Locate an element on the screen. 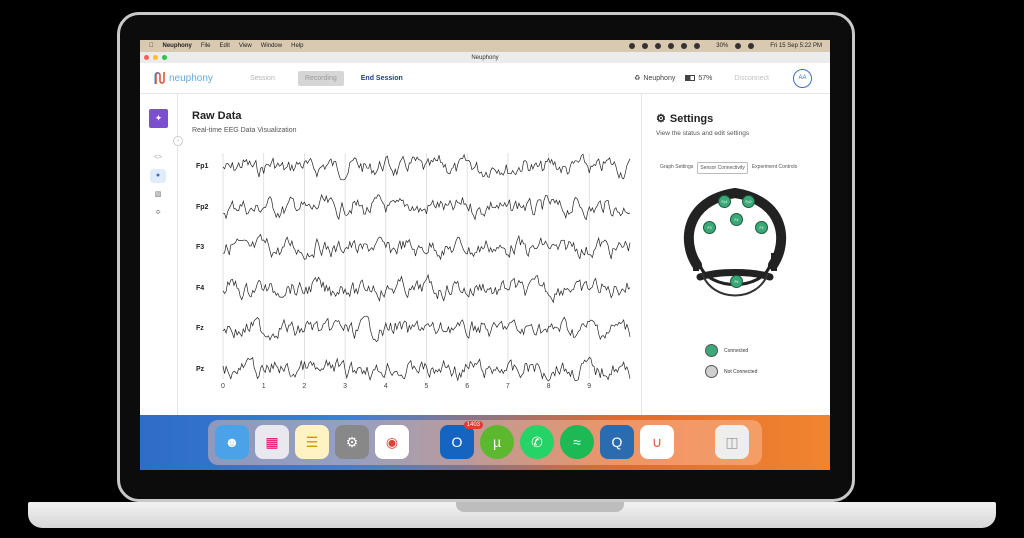 The width and height of the screenshot is (1024, 538). notes-icon: ☰ is located at coordinates (312, 442).